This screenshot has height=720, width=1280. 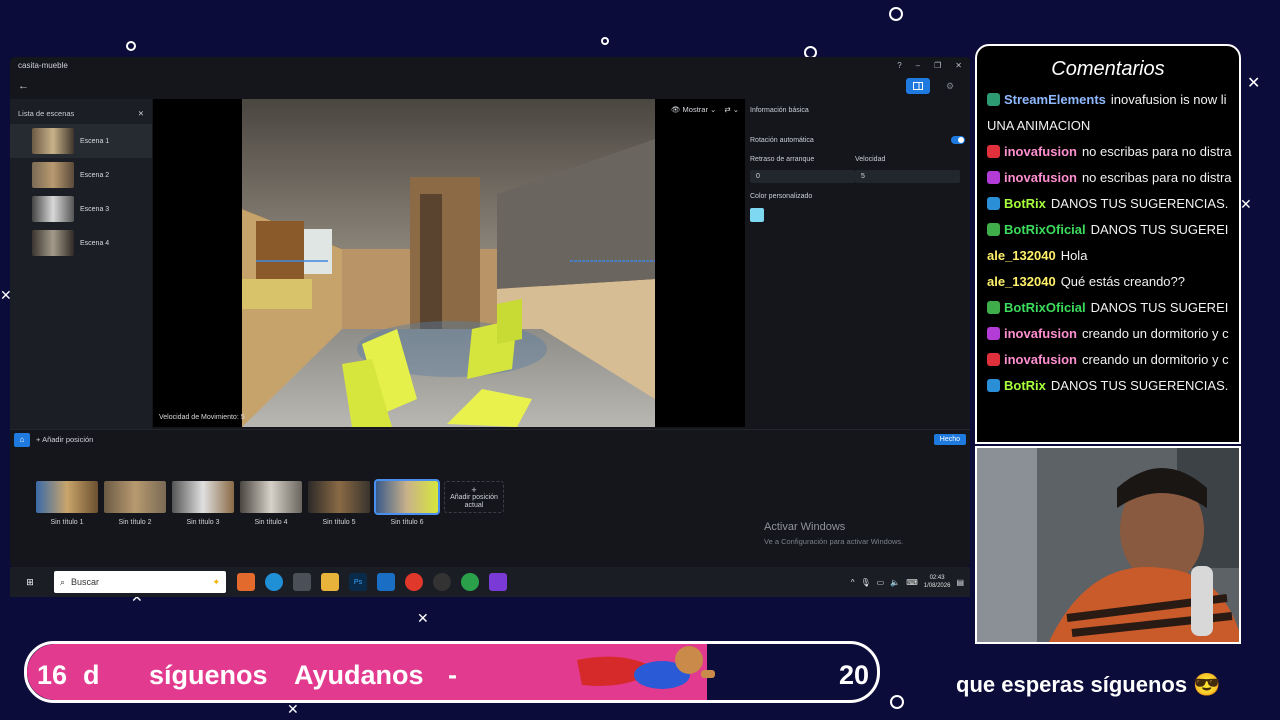 What do you see at coordinates (141, 113) in the screenshot?
I see `close-icon: ✕` at bounding box center [141, 113].